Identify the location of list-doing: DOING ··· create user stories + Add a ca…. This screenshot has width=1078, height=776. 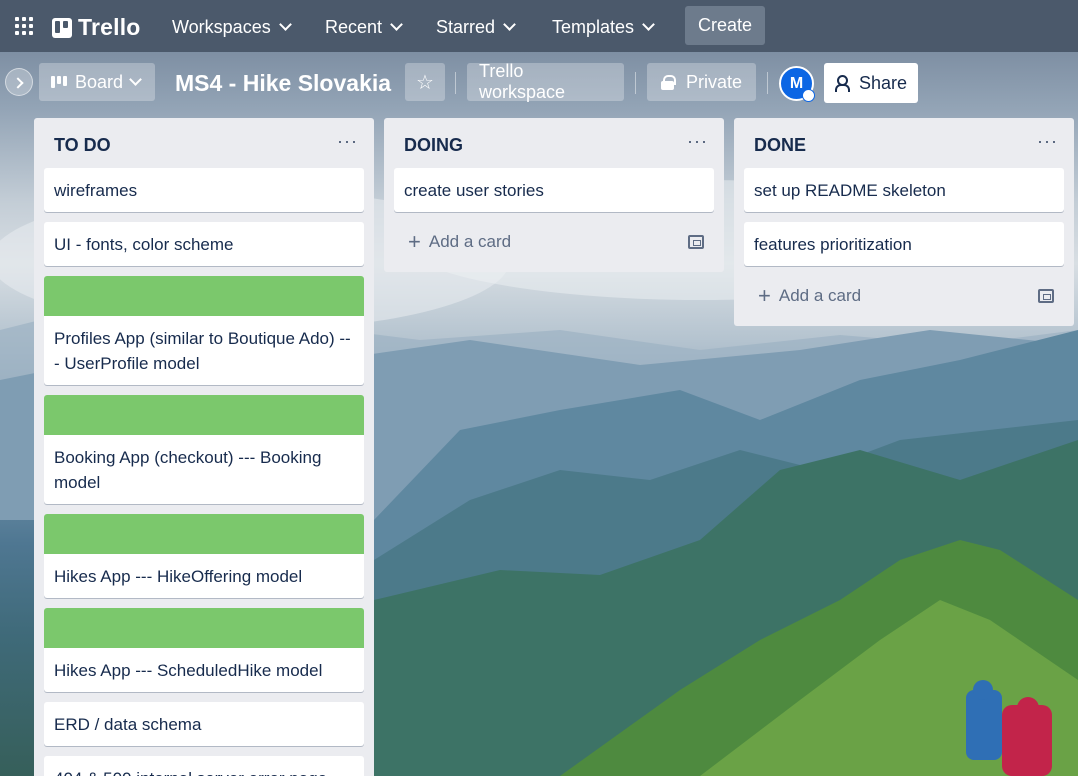
(554, 195).